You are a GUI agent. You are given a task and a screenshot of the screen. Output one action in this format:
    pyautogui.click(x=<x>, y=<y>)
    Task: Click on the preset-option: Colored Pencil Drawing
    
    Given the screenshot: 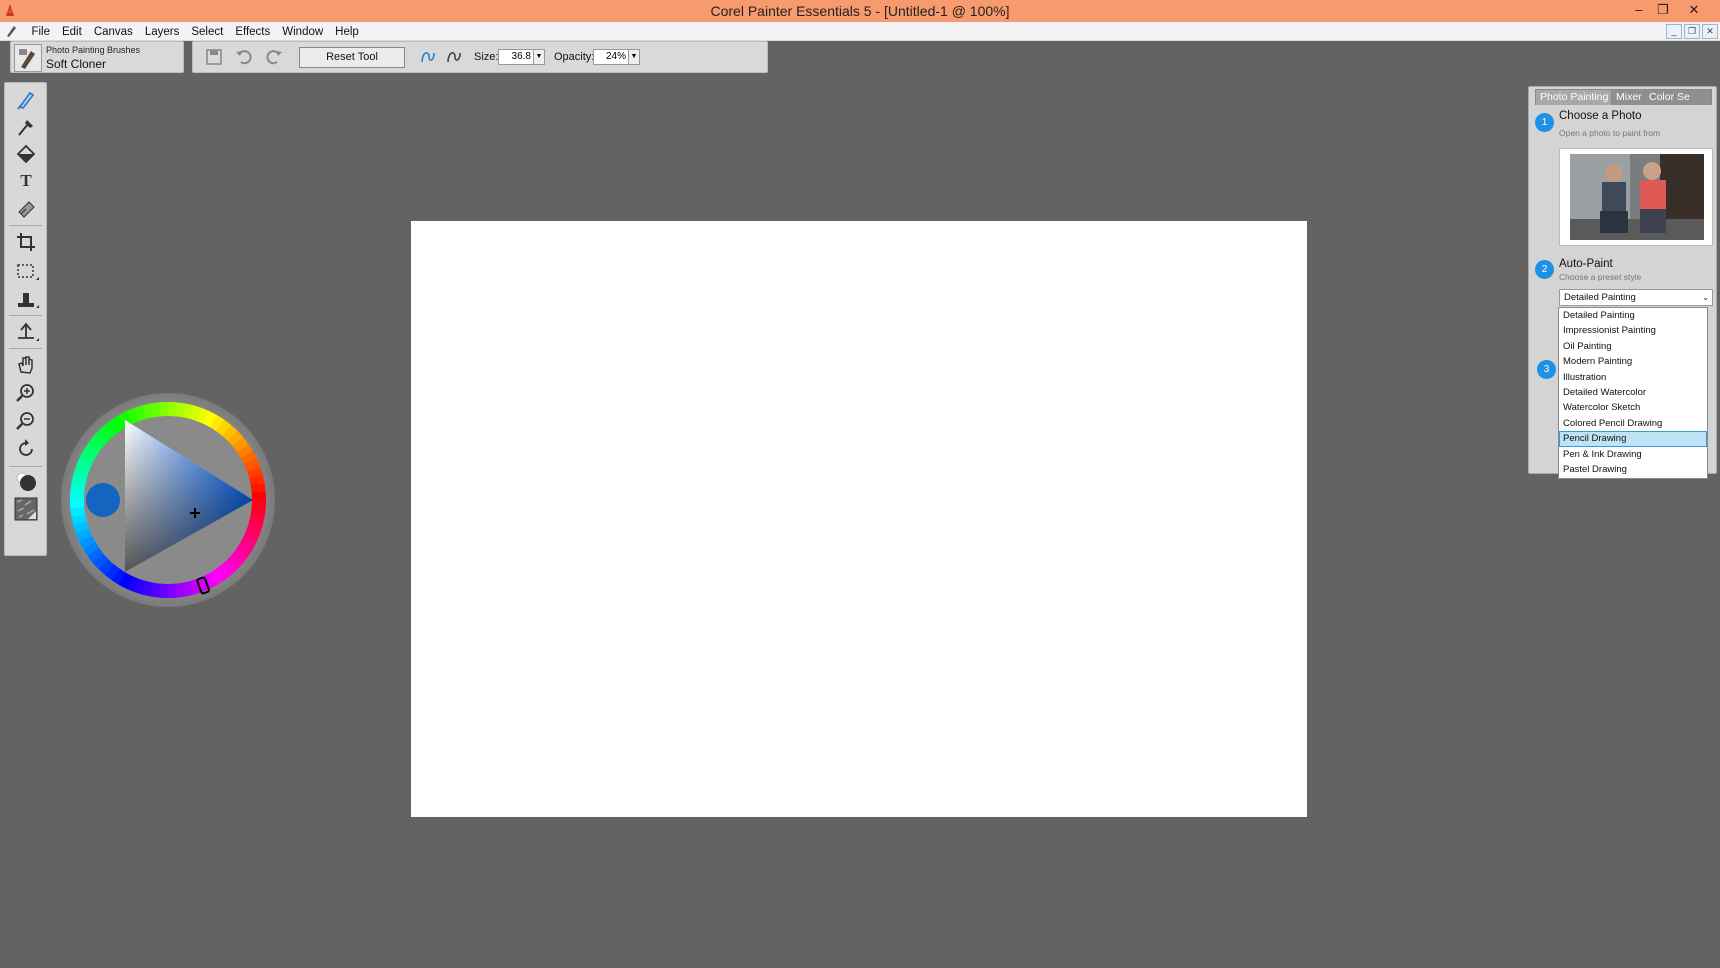 What is the action you would take?
    pyautogui.click(x=1633, y=423)
    